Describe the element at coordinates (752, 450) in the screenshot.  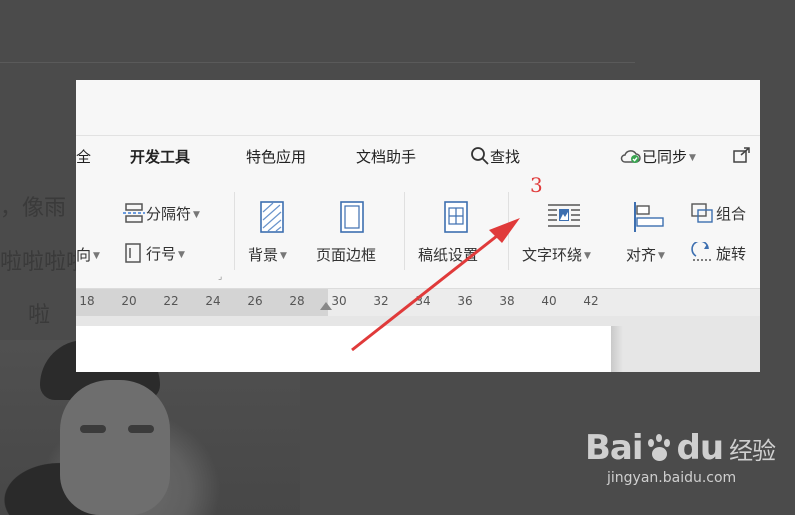
I see `watermark-product: 经验` at that location.